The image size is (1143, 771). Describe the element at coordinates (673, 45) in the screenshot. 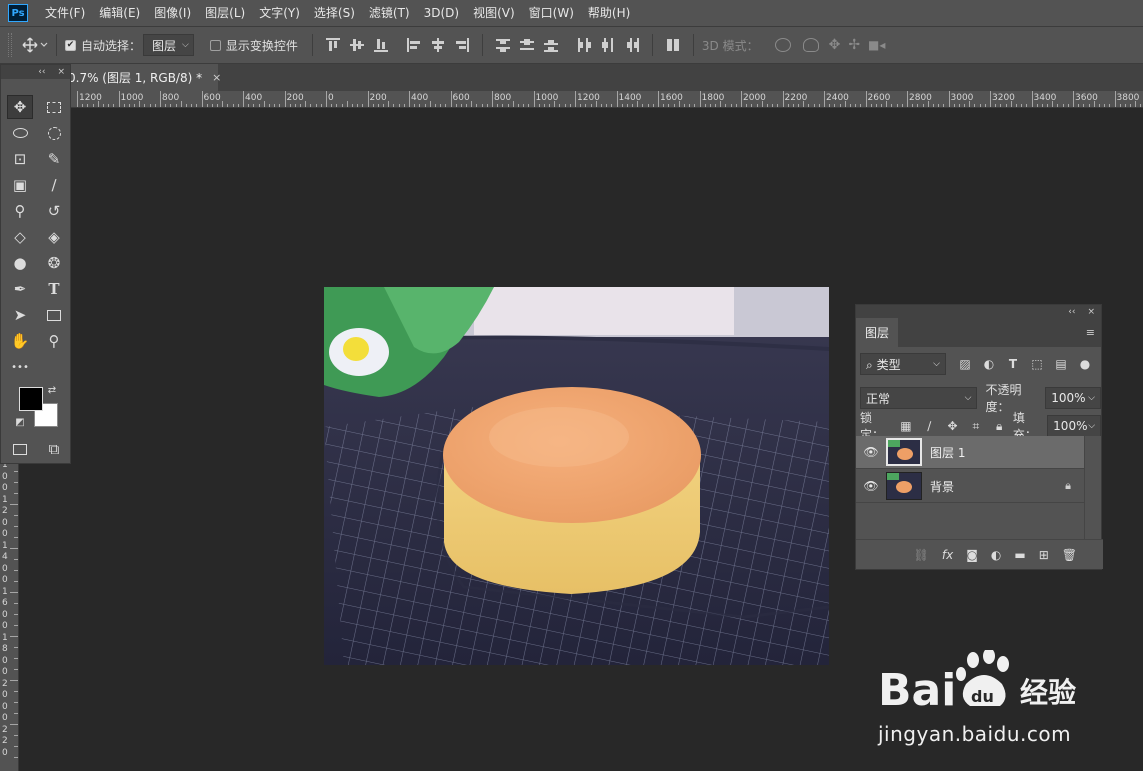

I see `auto-align-layers-icon` at that location.